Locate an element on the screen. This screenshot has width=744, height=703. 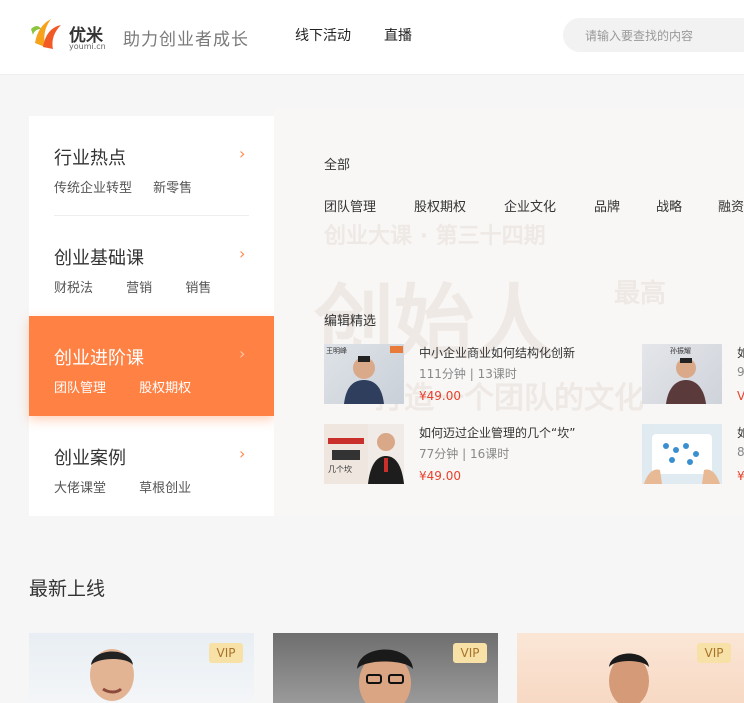
course-title: 如何迈过企业管理的几个“坎” is located at coordinates (497, 432).